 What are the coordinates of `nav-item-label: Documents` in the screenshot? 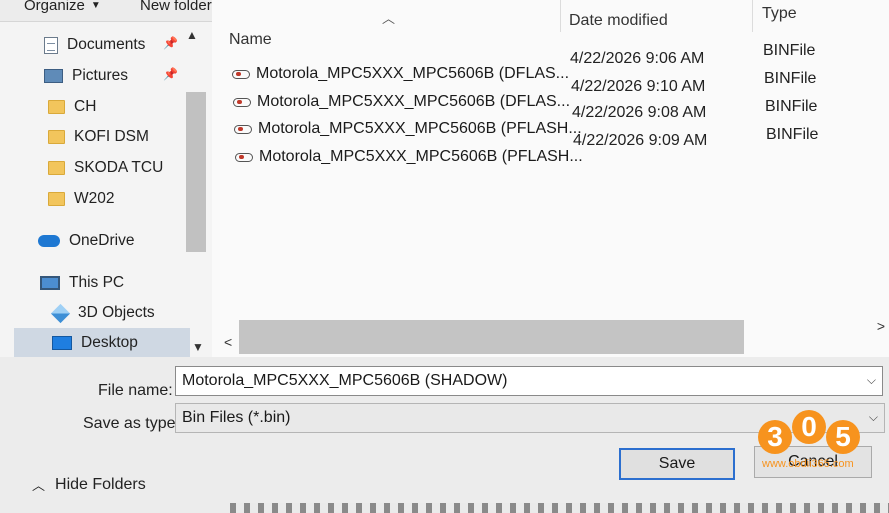 It's located at (106, 44).